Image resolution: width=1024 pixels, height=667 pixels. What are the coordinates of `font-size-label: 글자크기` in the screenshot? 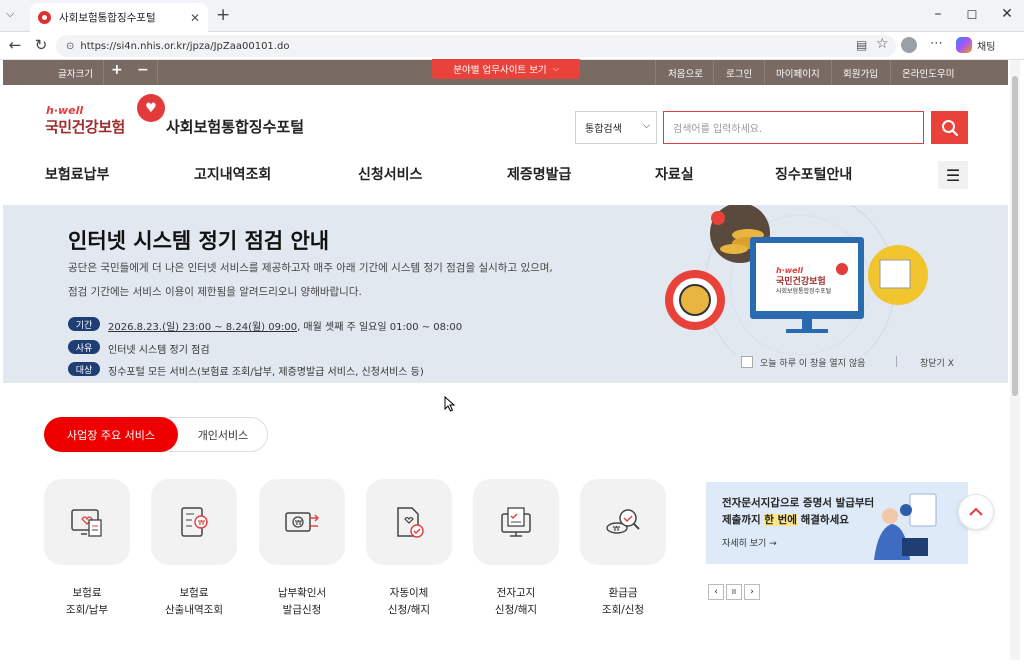 It's located at (75, 74).